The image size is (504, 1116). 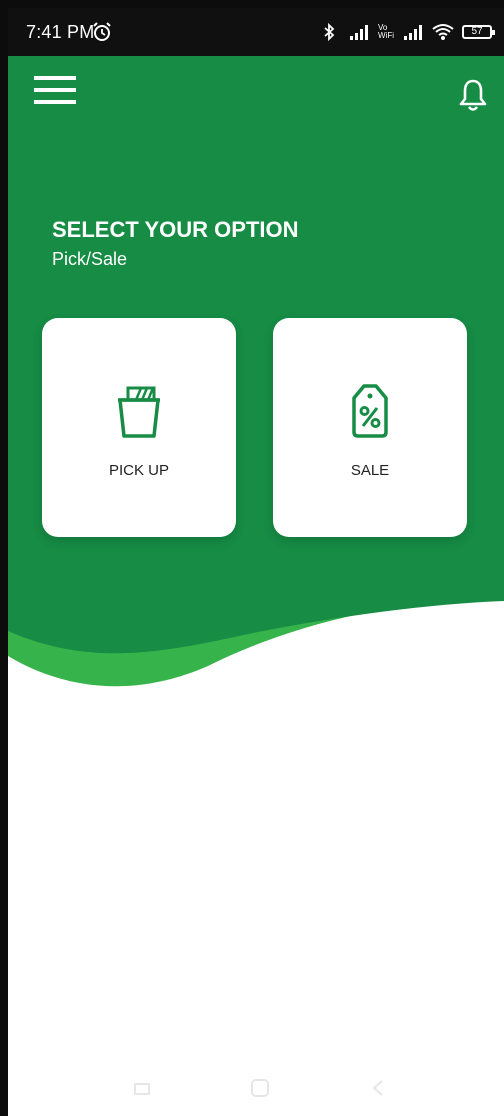 What do you see at coordinates (102, 31) in the screenshot?
I see `alarm-clock-icon` at bounding box center [102, 31].